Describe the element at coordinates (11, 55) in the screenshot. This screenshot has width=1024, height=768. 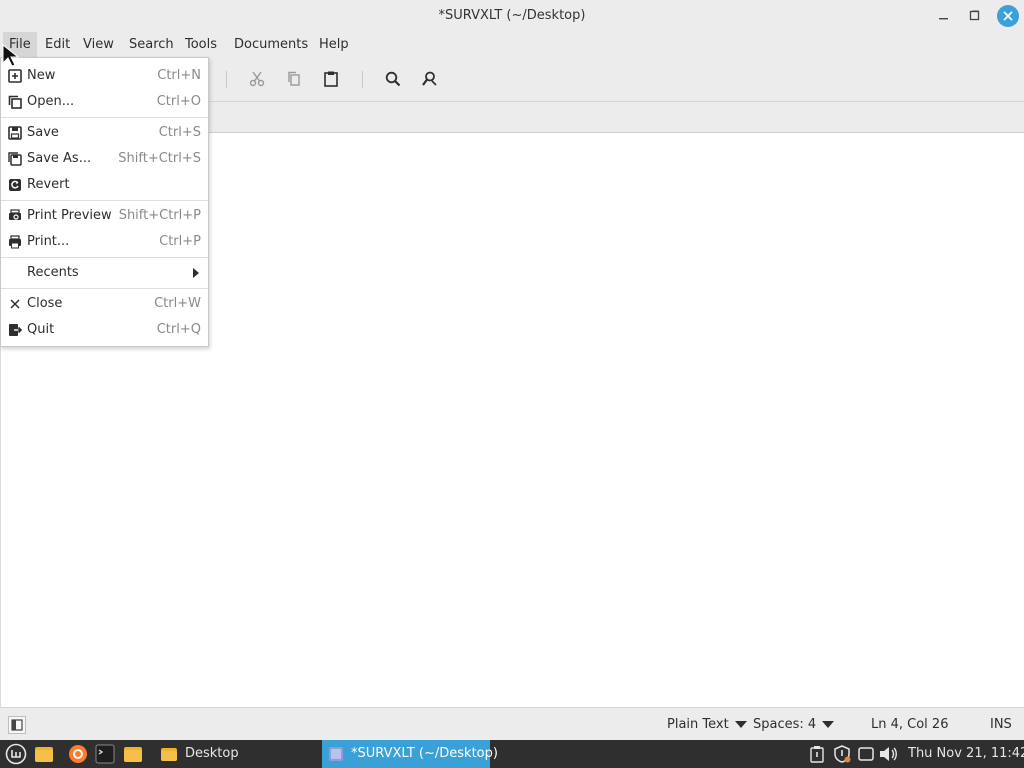
I see `mouse-cursor-icon` at that location.